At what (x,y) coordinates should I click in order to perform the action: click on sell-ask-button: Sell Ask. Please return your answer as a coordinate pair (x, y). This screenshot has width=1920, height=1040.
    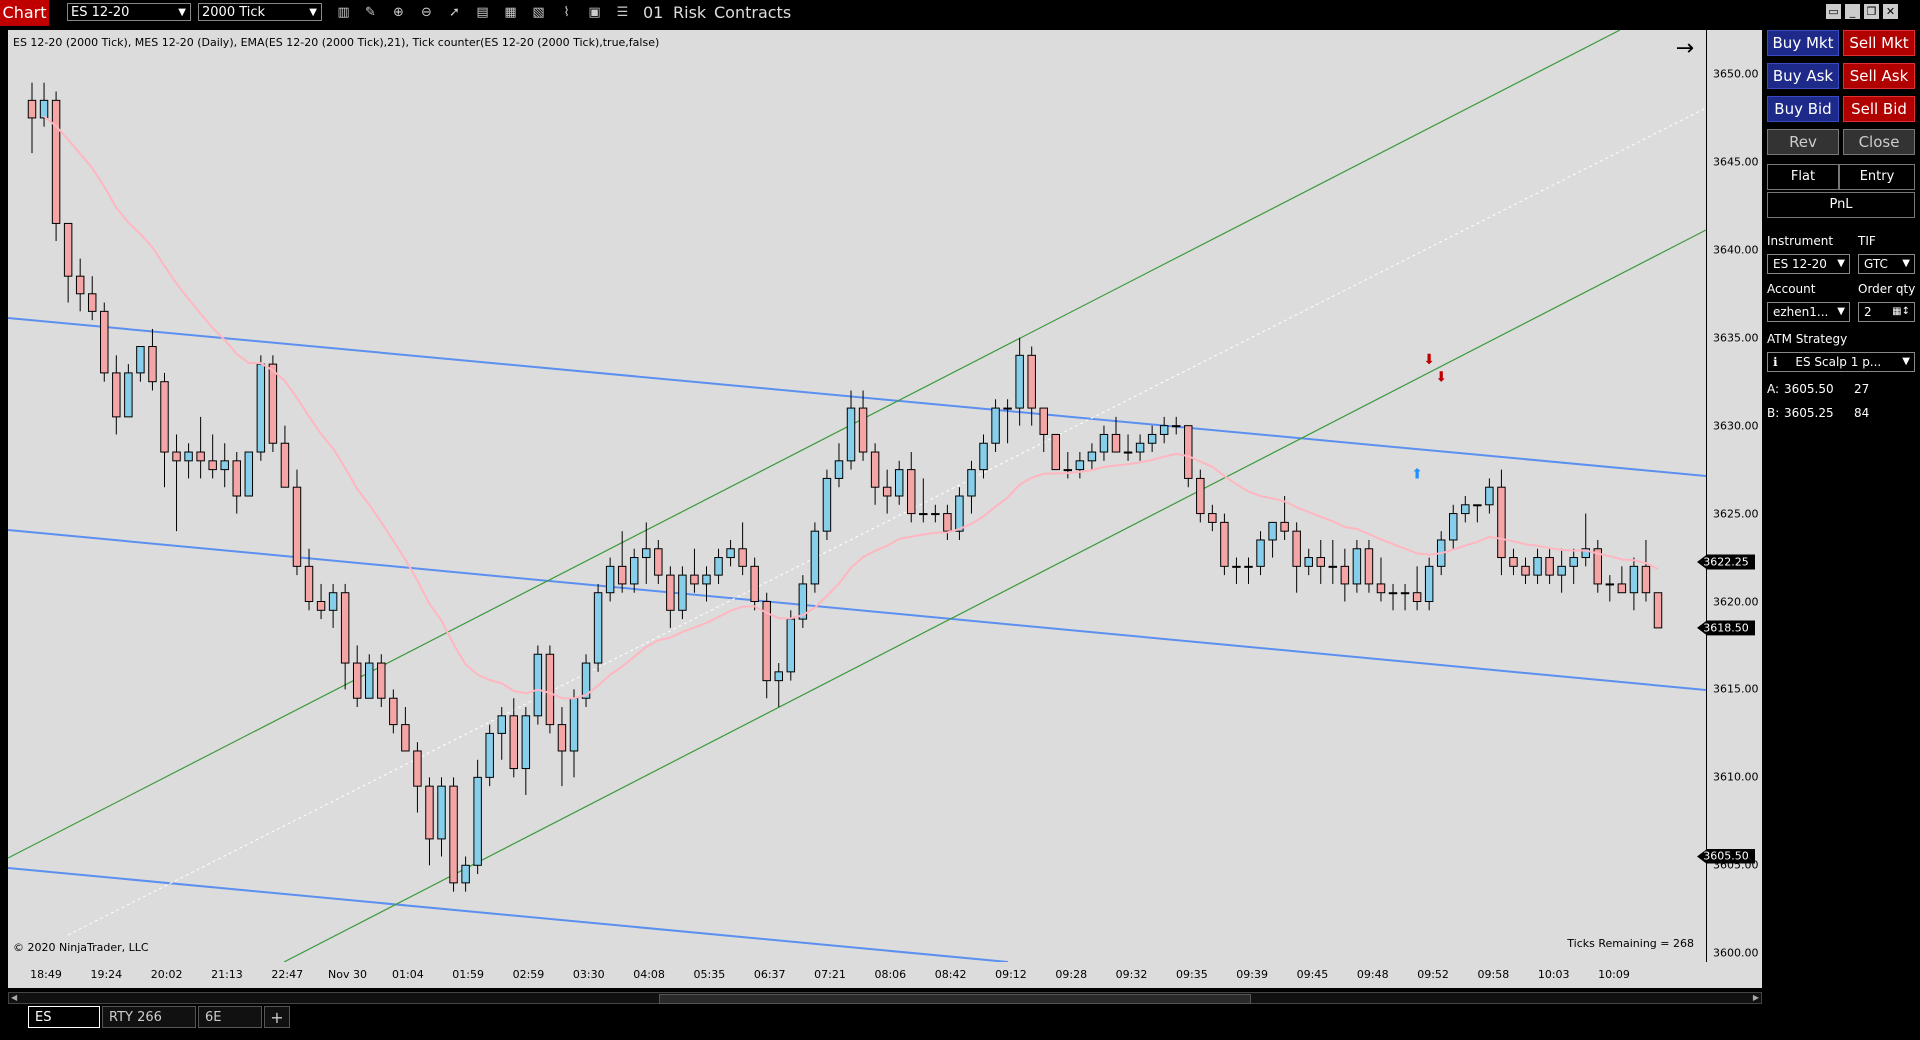
    Looking at the image, I should click on (1879, 76).